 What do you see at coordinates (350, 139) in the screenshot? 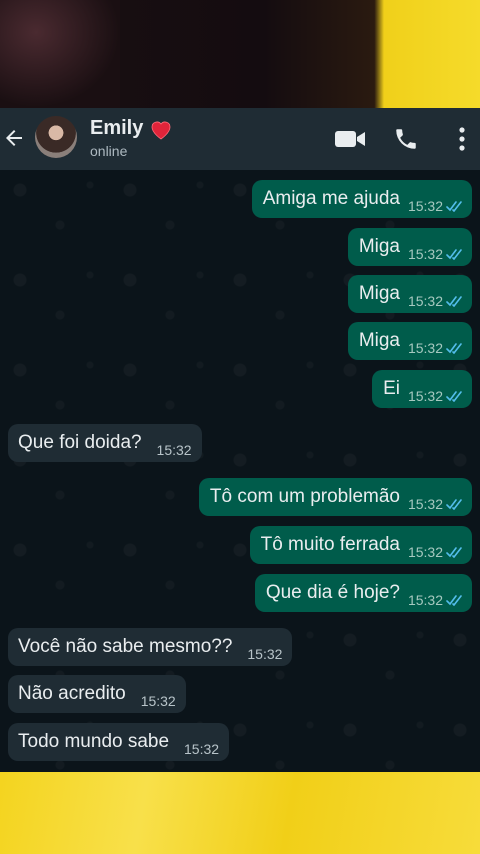
I see `video-call-icon` at bounding box center [350, 139].